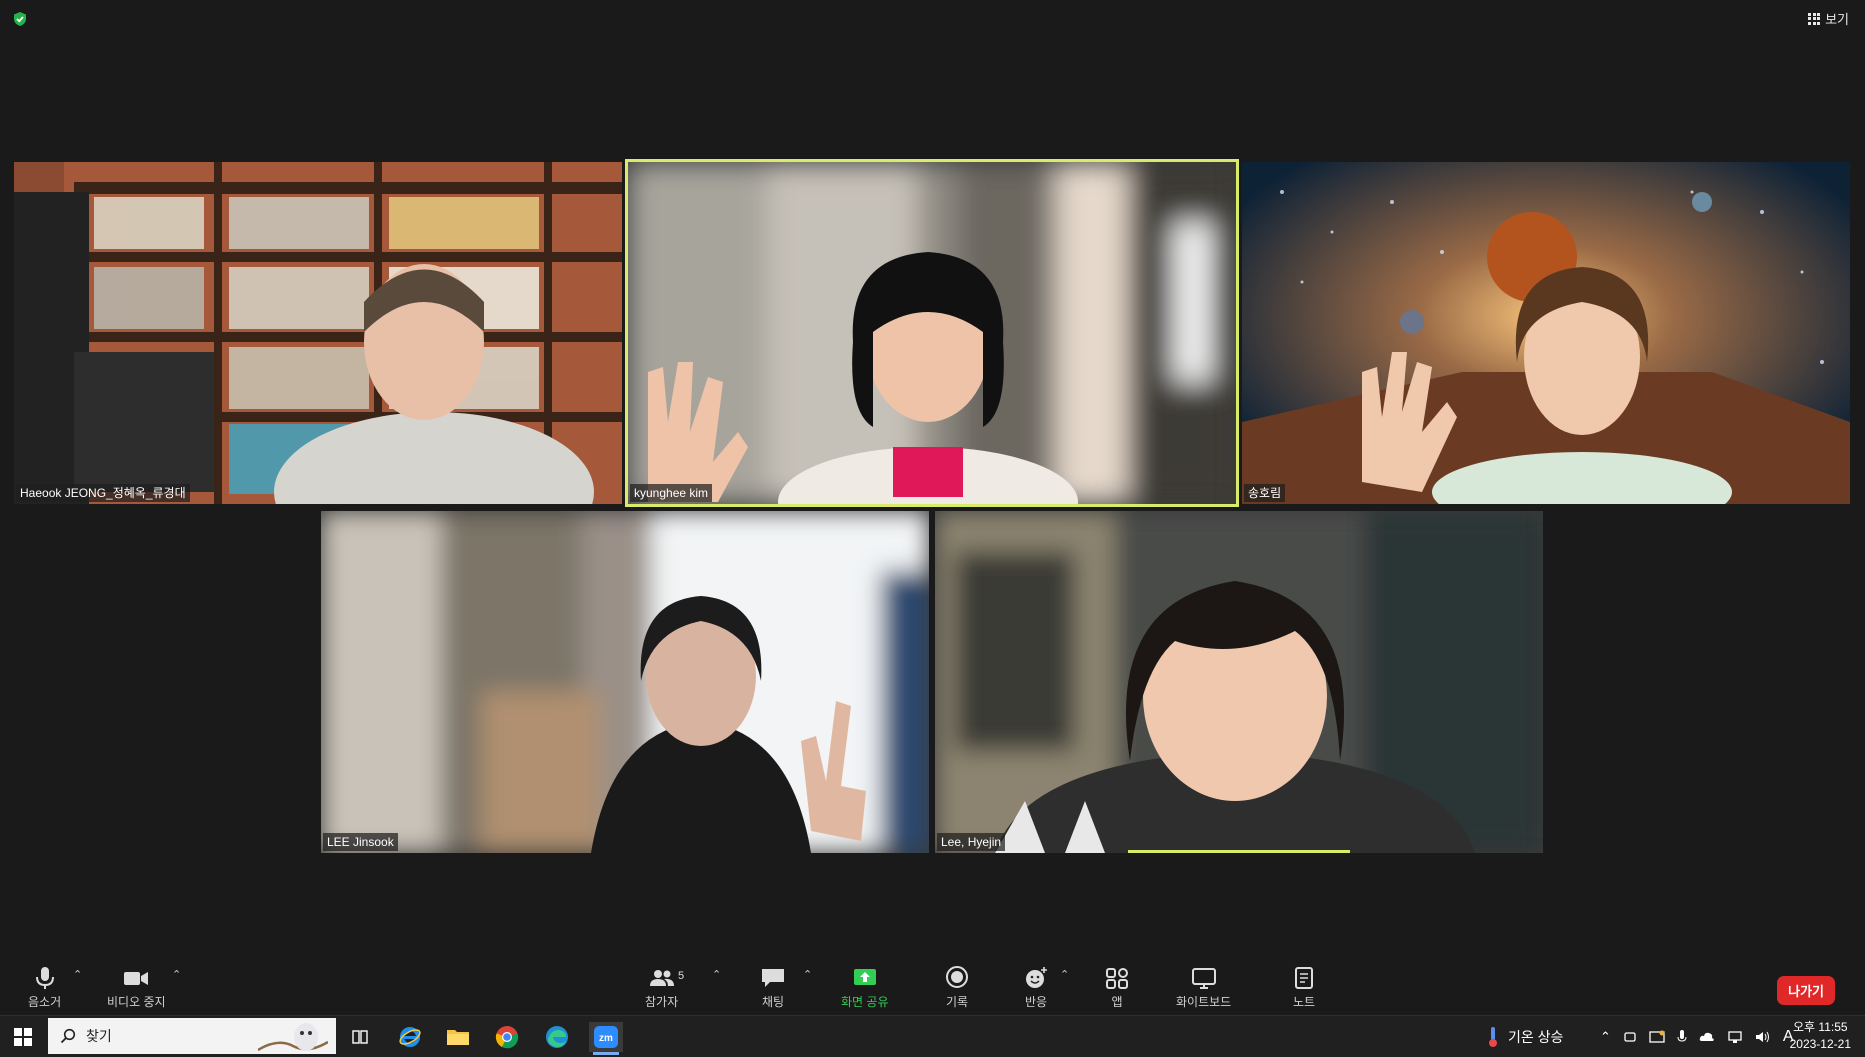  Describe the element at coordinates (957, 977) in the screenshot. I see `record-icon` at that location.